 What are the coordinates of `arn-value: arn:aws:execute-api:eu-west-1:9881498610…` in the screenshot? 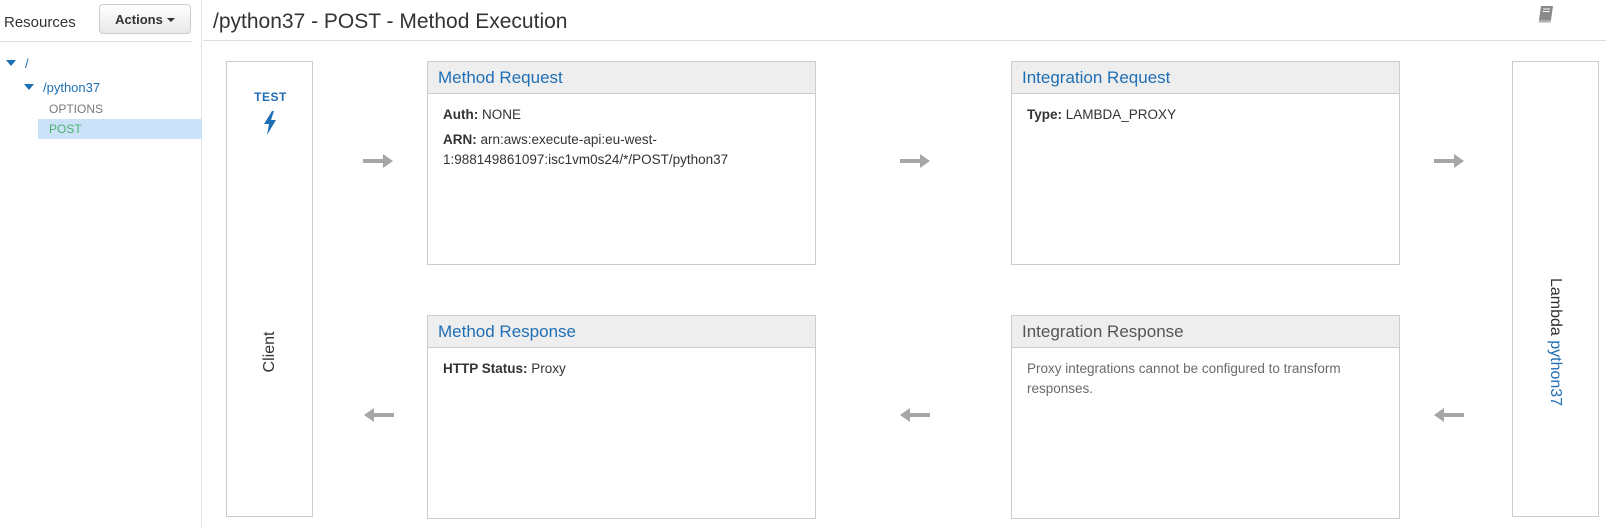 It's located at (586, 149).